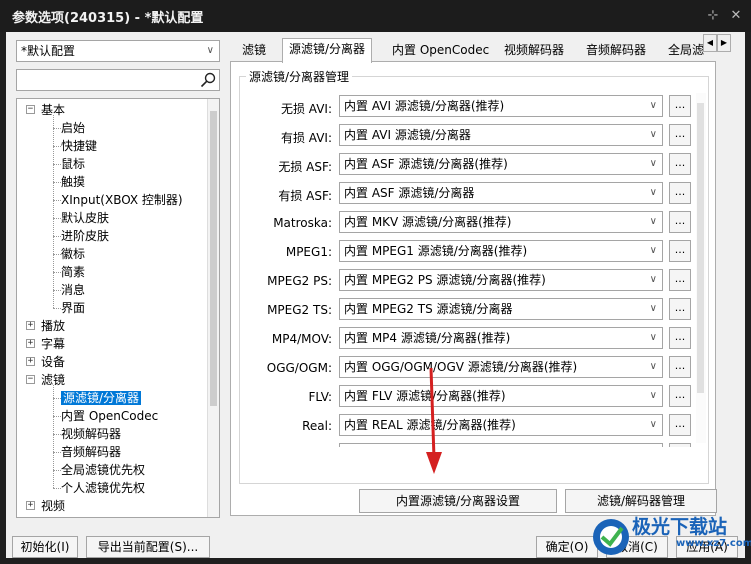 This screenshot has width=751, height=564. I want to click on tree-item: 界面, so click(73, 308).